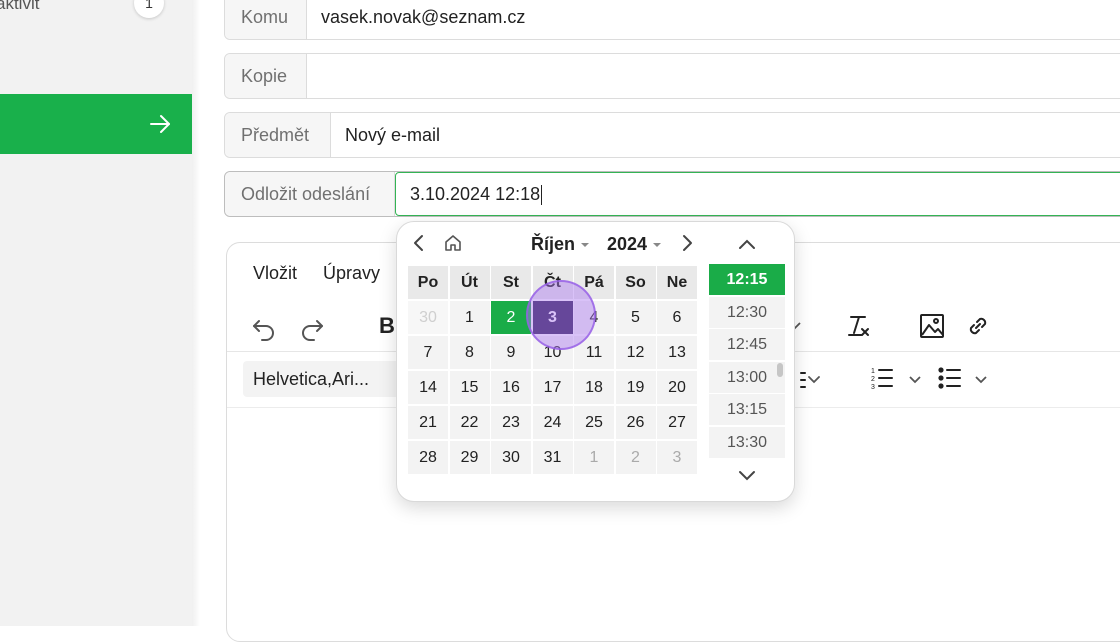  What do you see at coordinates (747, 345) in the screenshot?
I see `time-option: 12:45` at bounding box center [747, 345].